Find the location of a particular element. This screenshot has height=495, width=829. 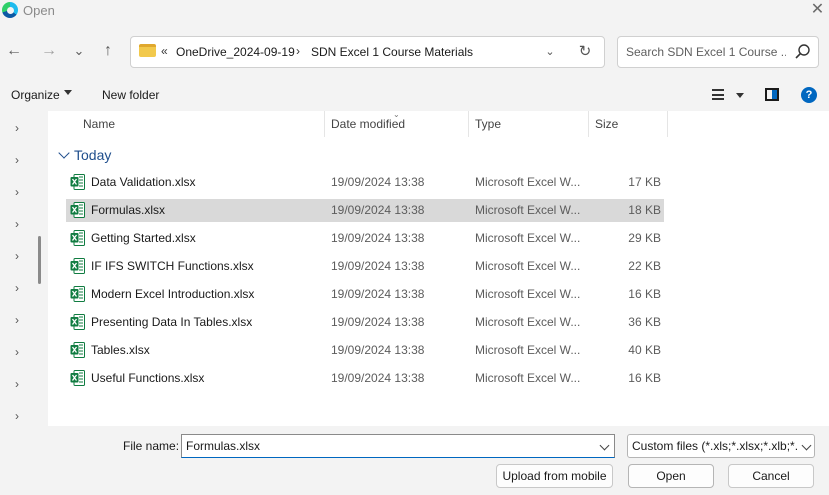

group-header-today: Today is located at coordinates (92, 155).